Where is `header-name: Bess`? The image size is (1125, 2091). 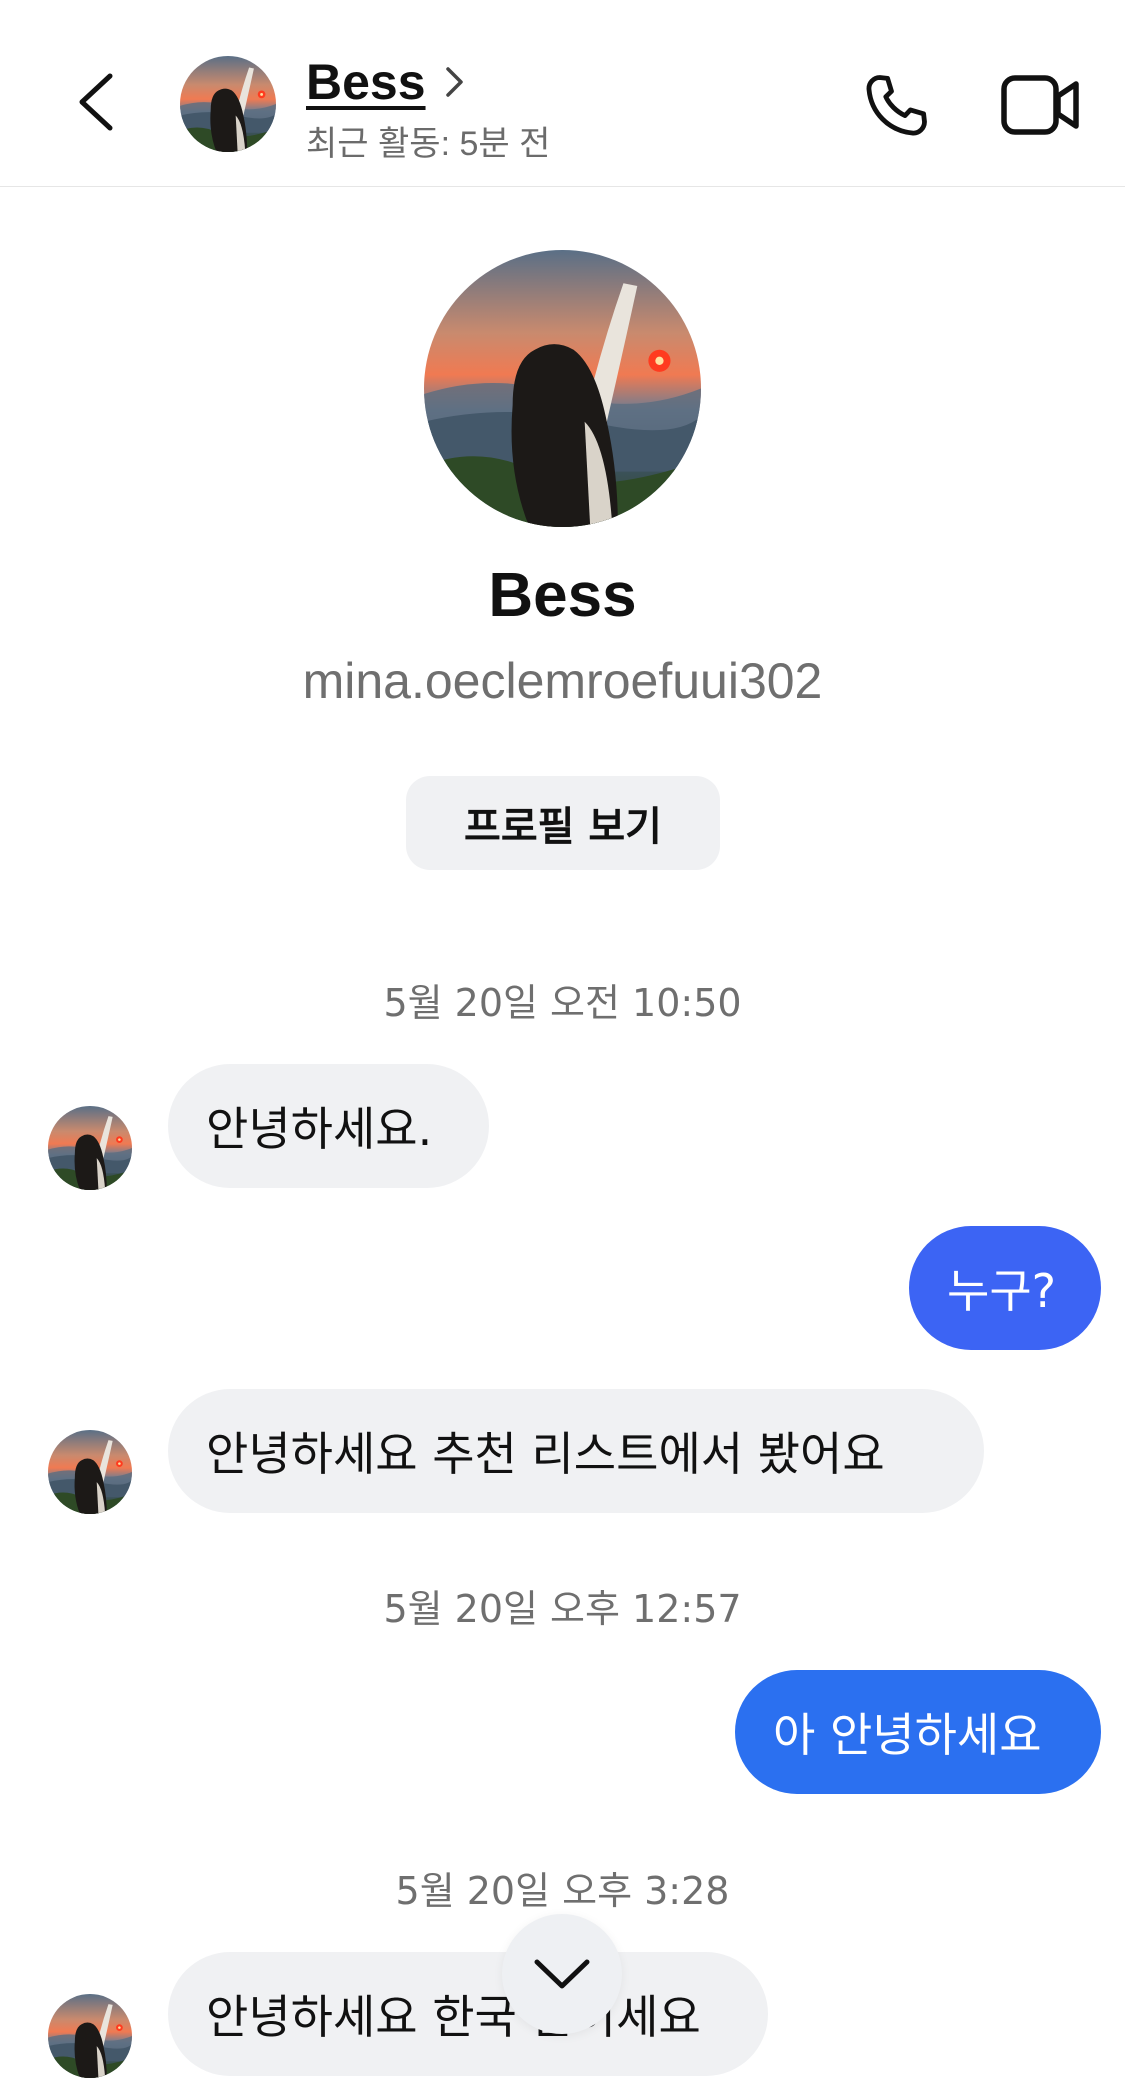
header-name: Bess is located at coordinates (366, 82).